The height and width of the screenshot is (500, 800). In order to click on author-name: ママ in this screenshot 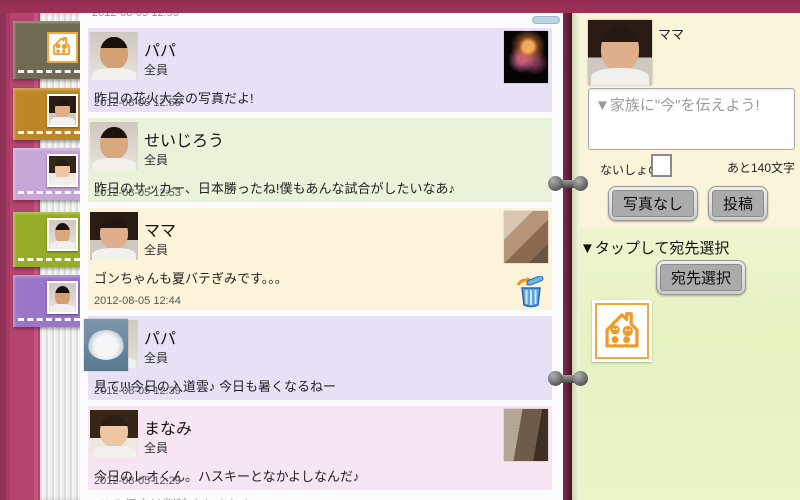, I will do `click(160, 231)`.